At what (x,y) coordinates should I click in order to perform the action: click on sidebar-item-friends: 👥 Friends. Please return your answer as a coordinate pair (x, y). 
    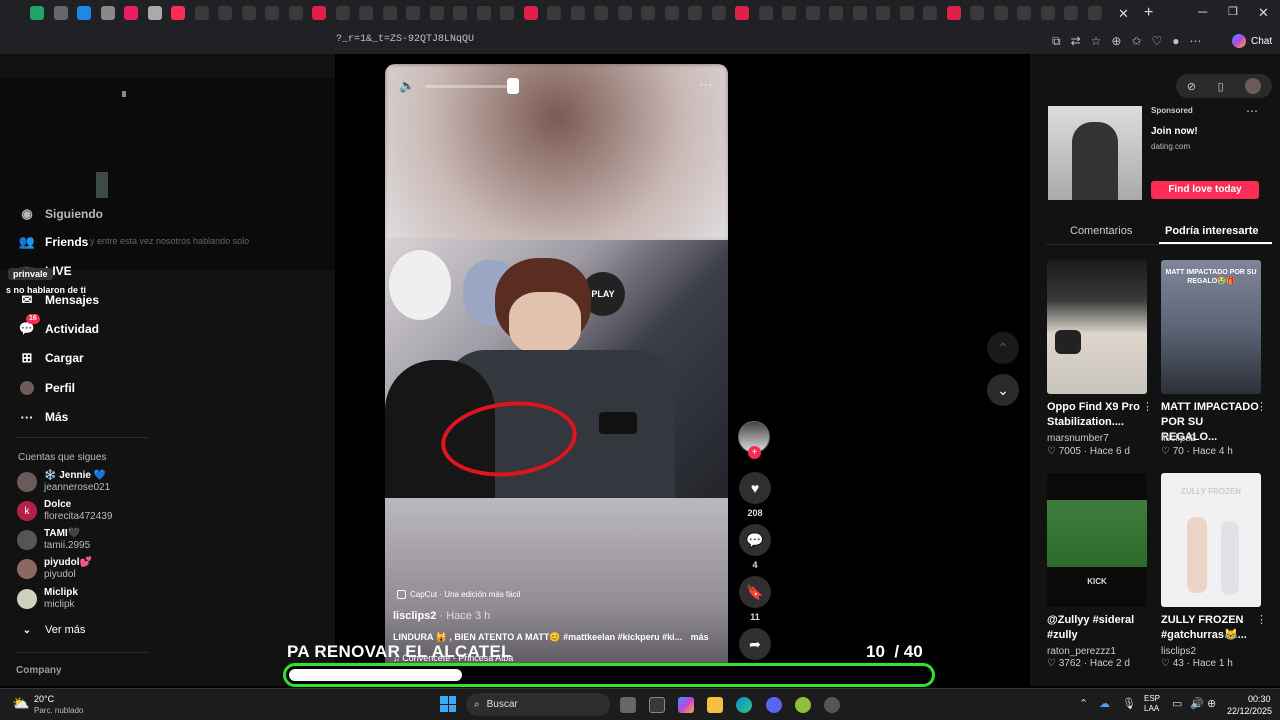
    Looking at the image, I should click on (53, 242).